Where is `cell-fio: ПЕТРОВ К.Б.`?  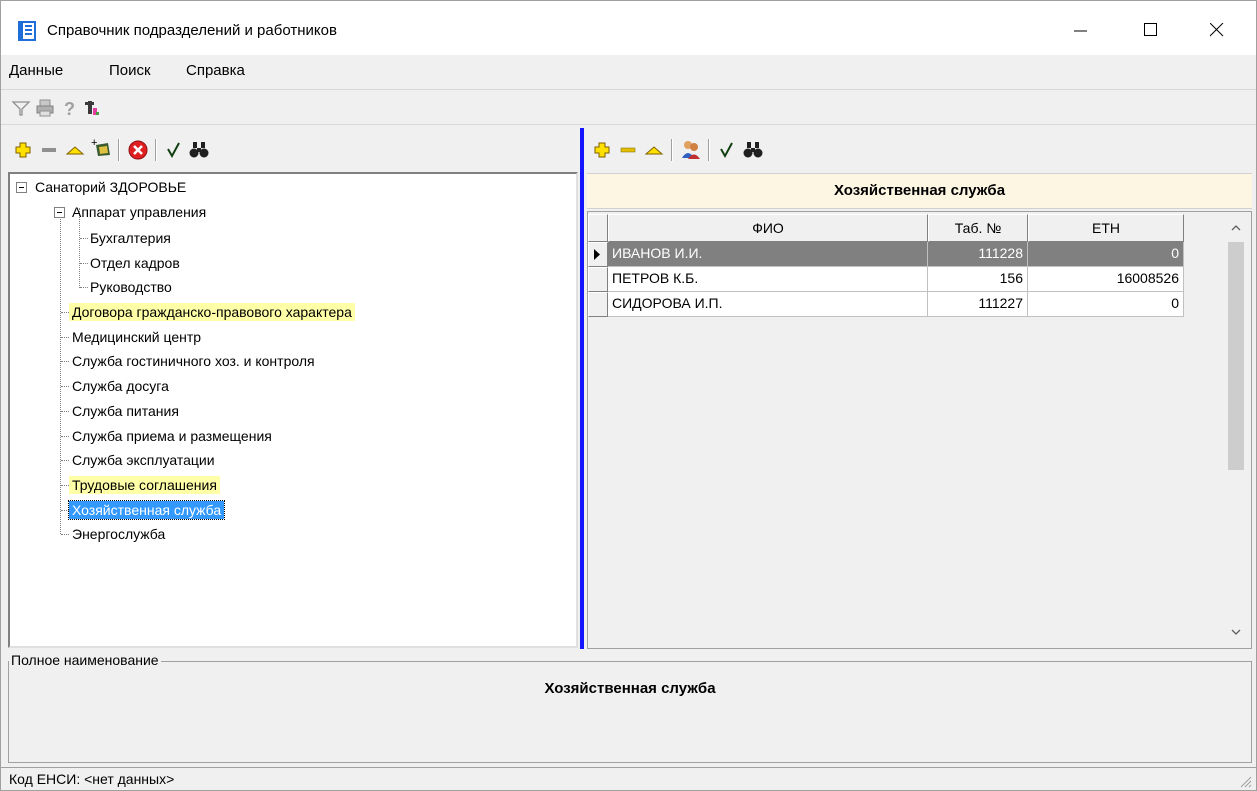 cell-fio: ПЕТРОВ К.Б. is located at coordinates (768, 279).